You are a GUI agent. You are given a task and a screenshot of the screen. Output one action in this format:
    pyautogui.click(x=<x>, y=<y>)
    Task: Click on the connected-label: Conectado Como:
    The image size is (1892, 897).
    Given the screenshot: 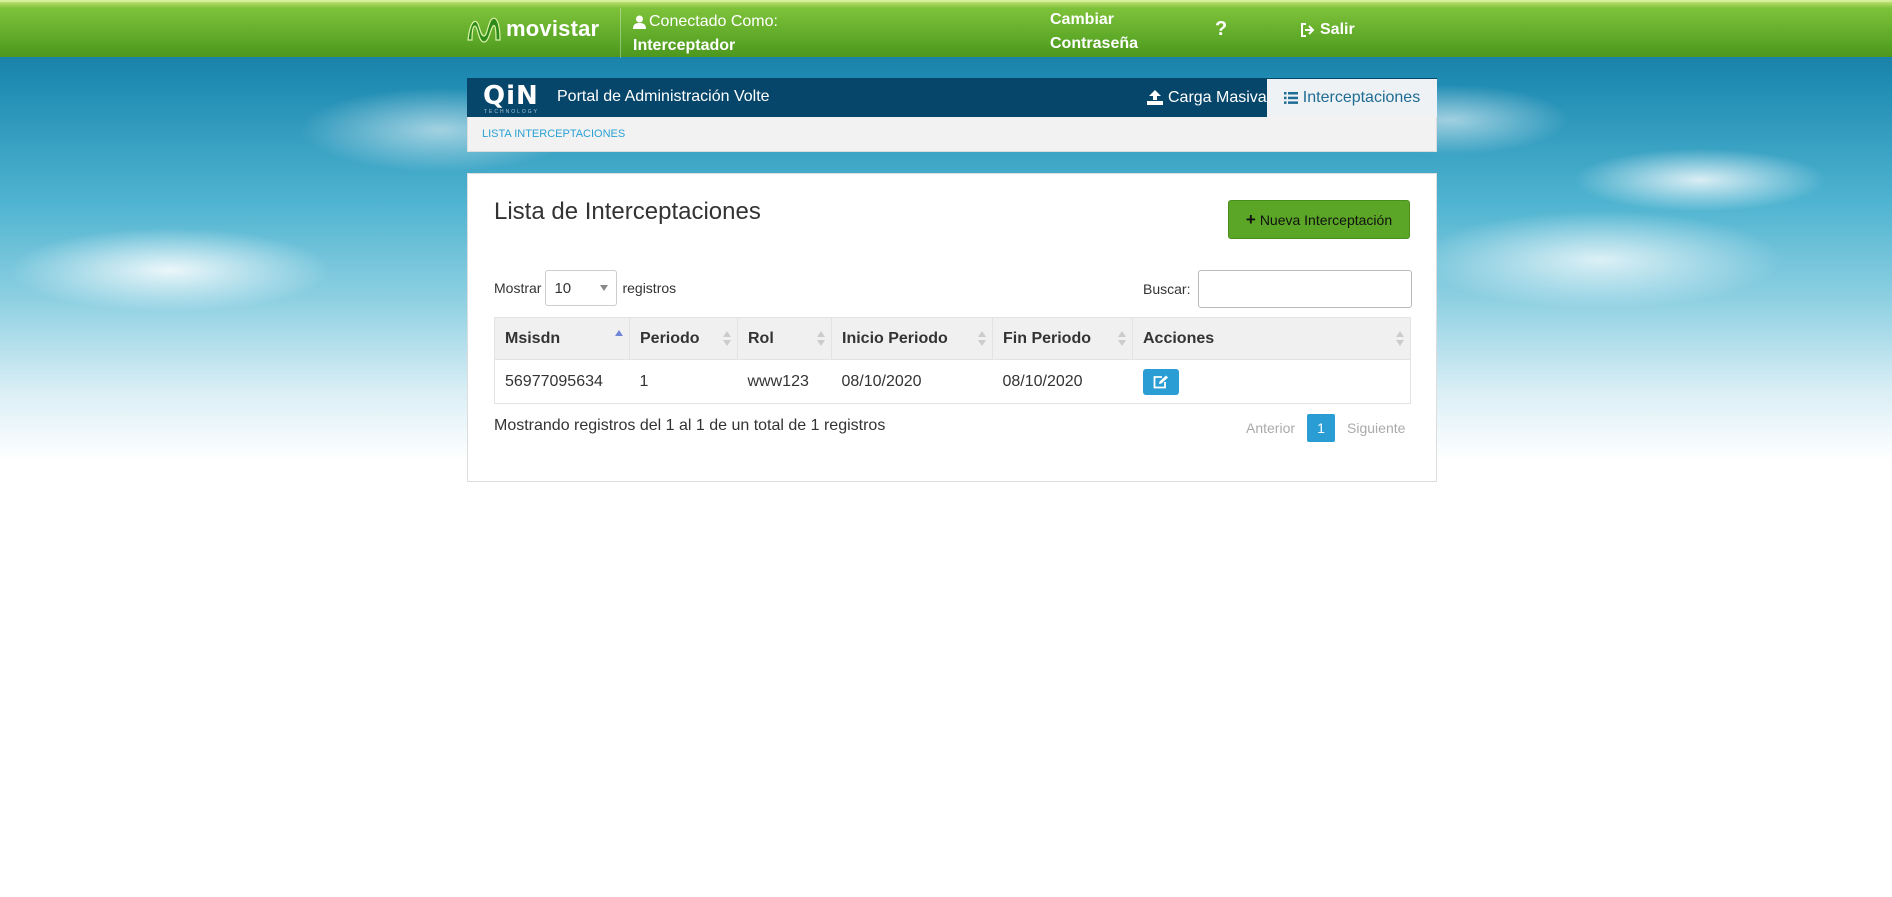 What is the action you would take?
    pyautogui.click(x=713, y=21)
    